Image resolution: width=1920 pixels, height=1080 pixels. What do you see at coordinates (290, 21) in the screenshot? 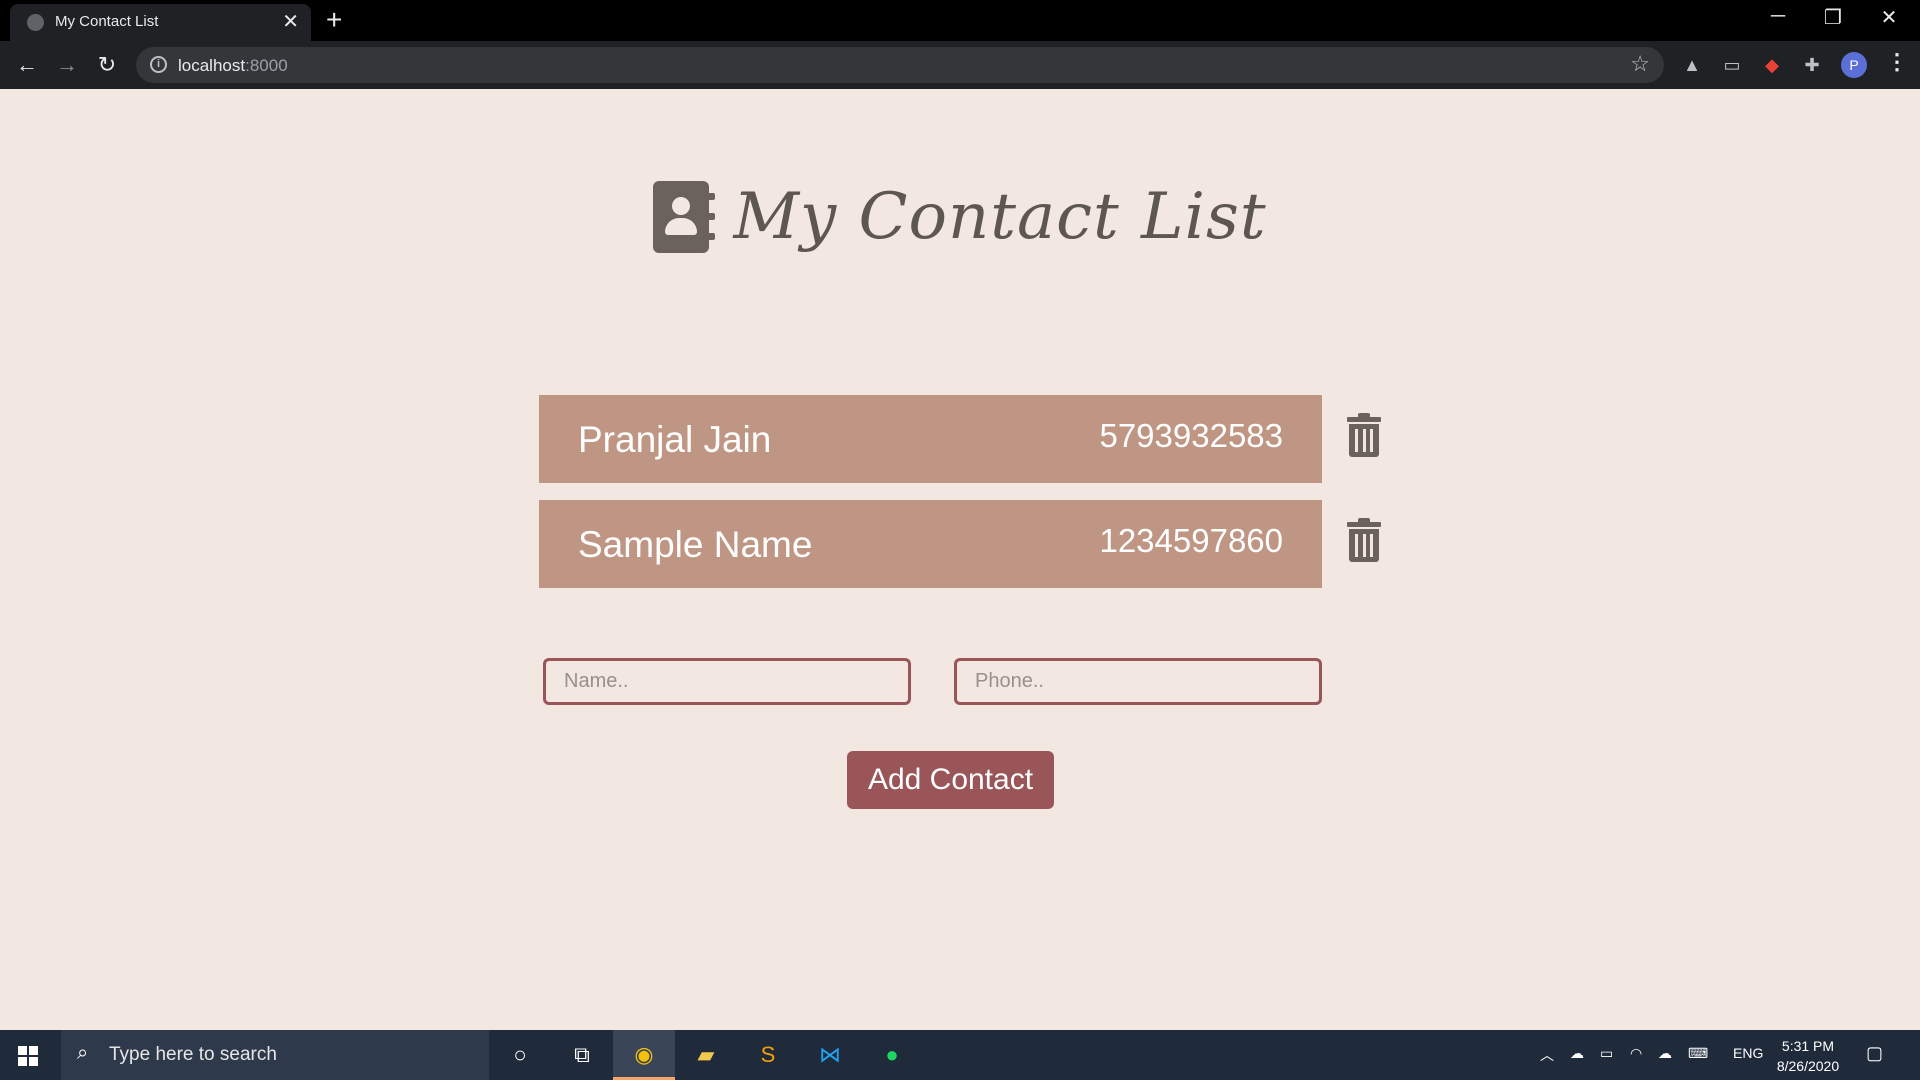
I see `tab-close-icon: ✕` at bounding box center [290, 21].